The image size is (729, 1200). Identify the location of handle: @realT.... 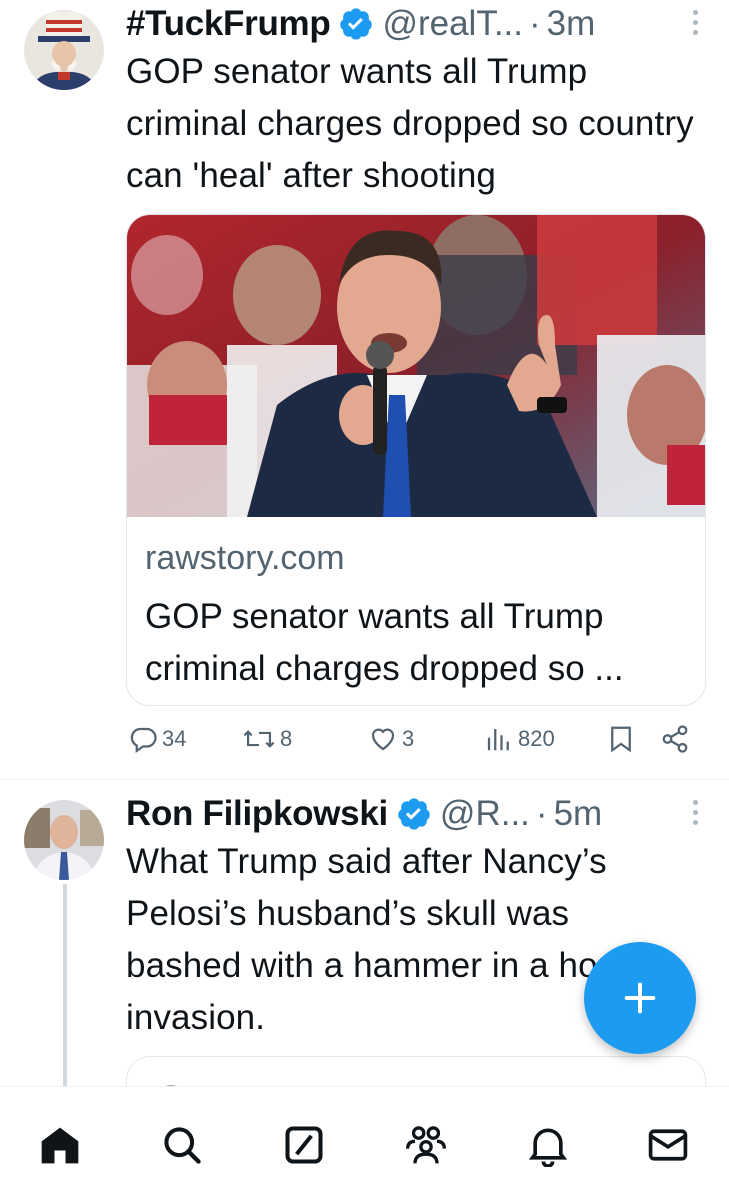
(452, 24).